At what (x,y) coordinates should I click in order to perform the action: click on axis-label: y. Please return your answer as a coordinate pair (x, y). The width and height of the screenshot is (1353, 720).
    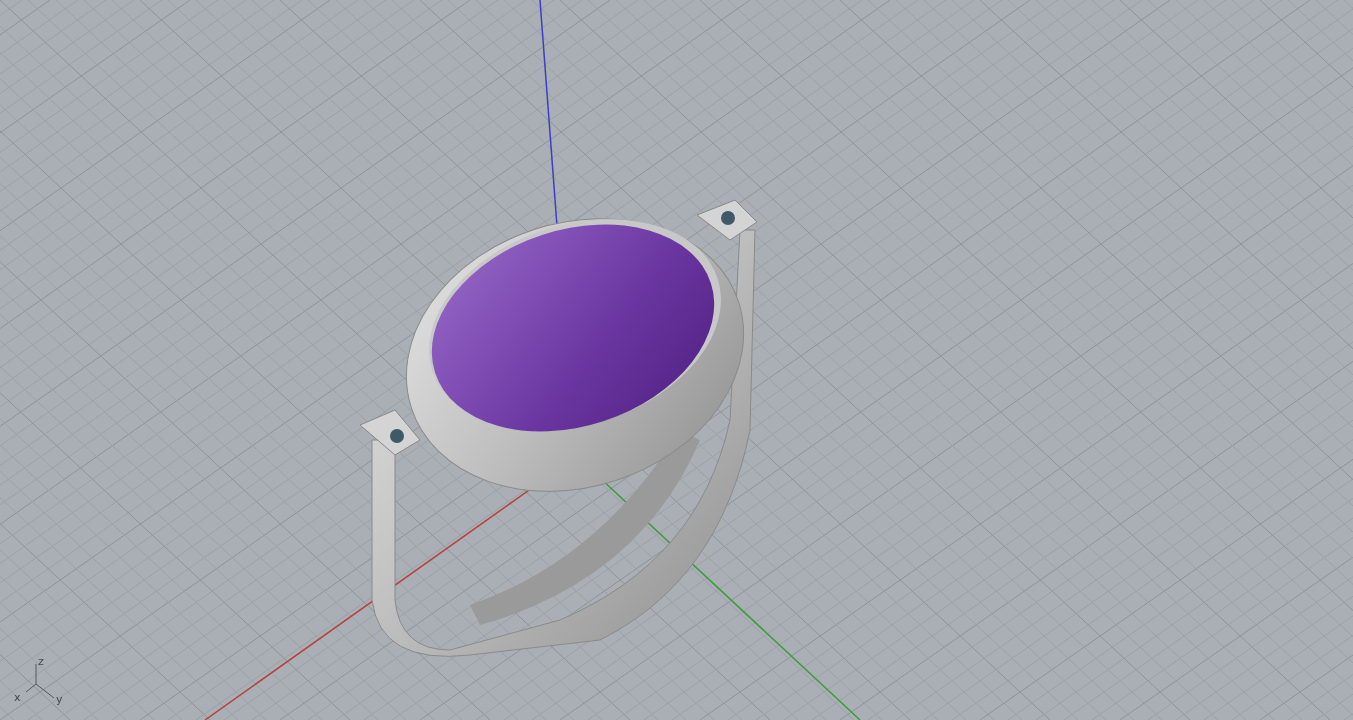
    Looking at the image, I should click on (59, 700).